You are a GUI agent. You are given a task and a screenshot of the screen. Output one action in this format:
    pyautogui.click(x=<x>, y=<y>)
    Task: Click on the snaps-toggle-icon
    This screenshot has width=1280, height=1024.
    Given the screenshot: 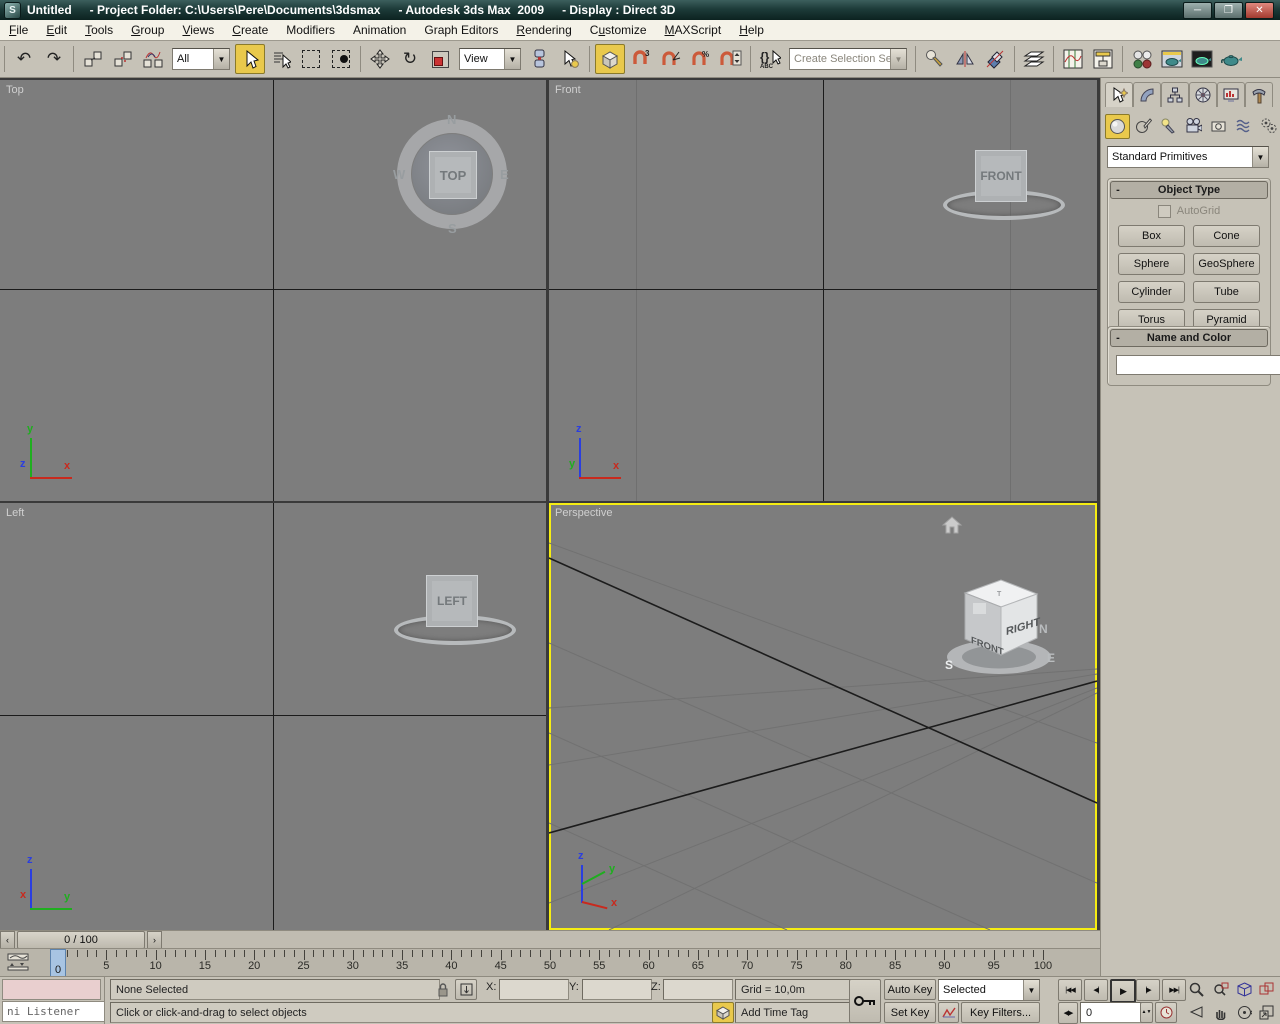 What is the action you would take?
    pyautogui.click(x=610, y=59)
    